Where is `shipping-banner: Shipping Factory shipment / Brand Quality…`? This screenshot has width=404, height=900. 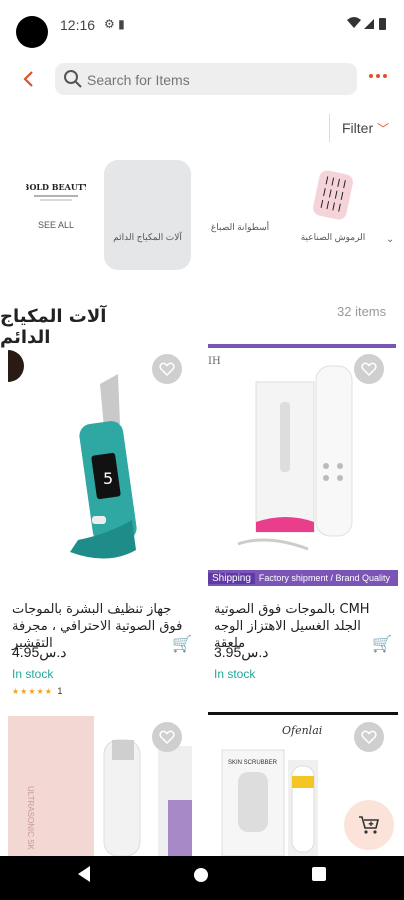 shipping-banner: Shipping Factory shipment / Brand Quality… is located at coordinates (303, 585).